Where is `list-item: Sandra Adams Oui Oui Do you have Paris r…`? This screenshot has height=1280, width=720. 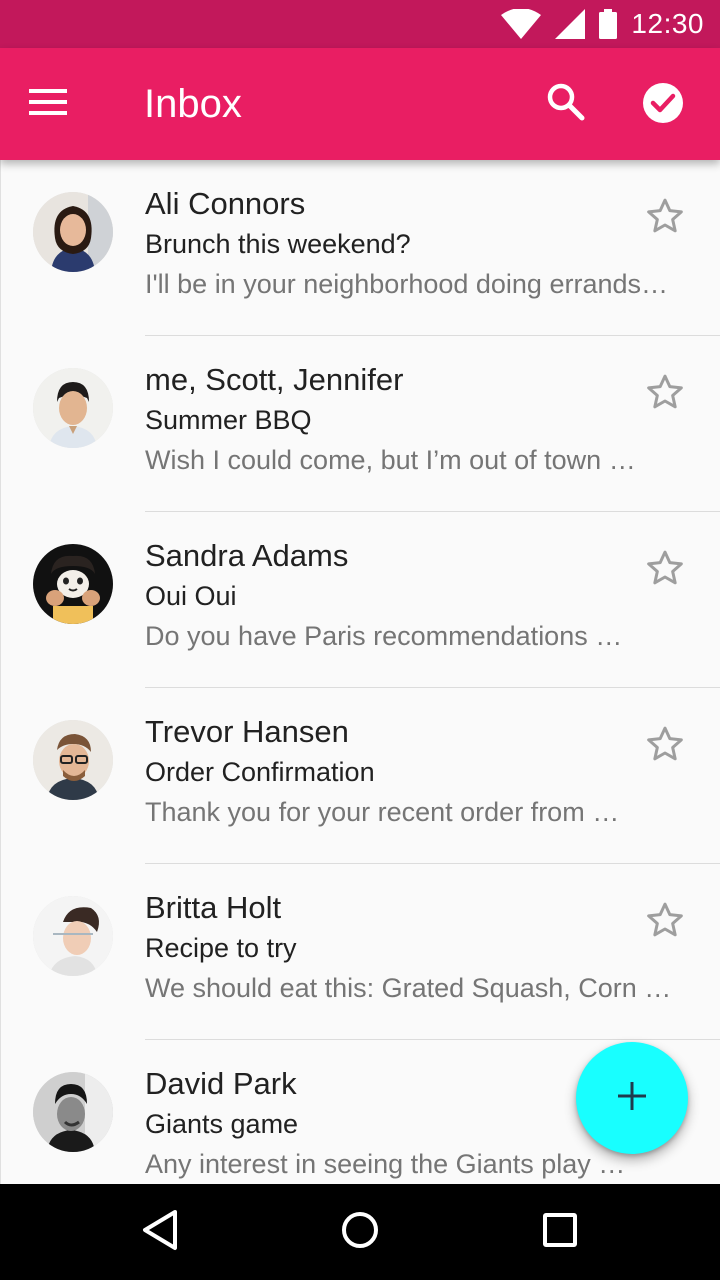
list-item: Sandra Adams Oui Oui Do you have Paris r… is located at coordinates (360, 600).